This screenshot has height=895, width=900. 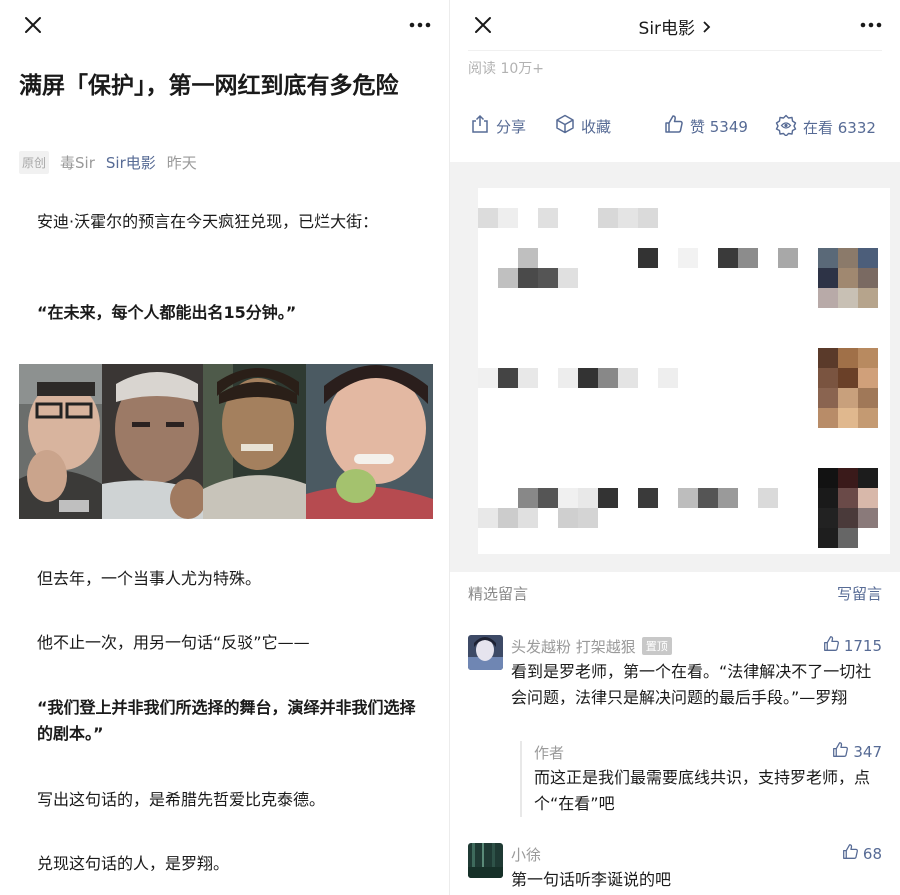 What do you see at coordinates (167, 312) in the screenshot?
I see `article-quote: “在未来，每个人都能出名15分钟。”` at bounding box center [167, 312].